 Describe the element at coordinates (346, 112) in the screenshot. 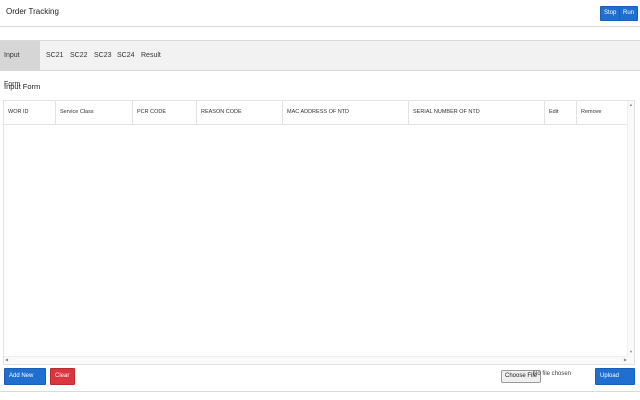

I see `column-header-mac-address: MAC ADDRESS OF NTD` at that location.